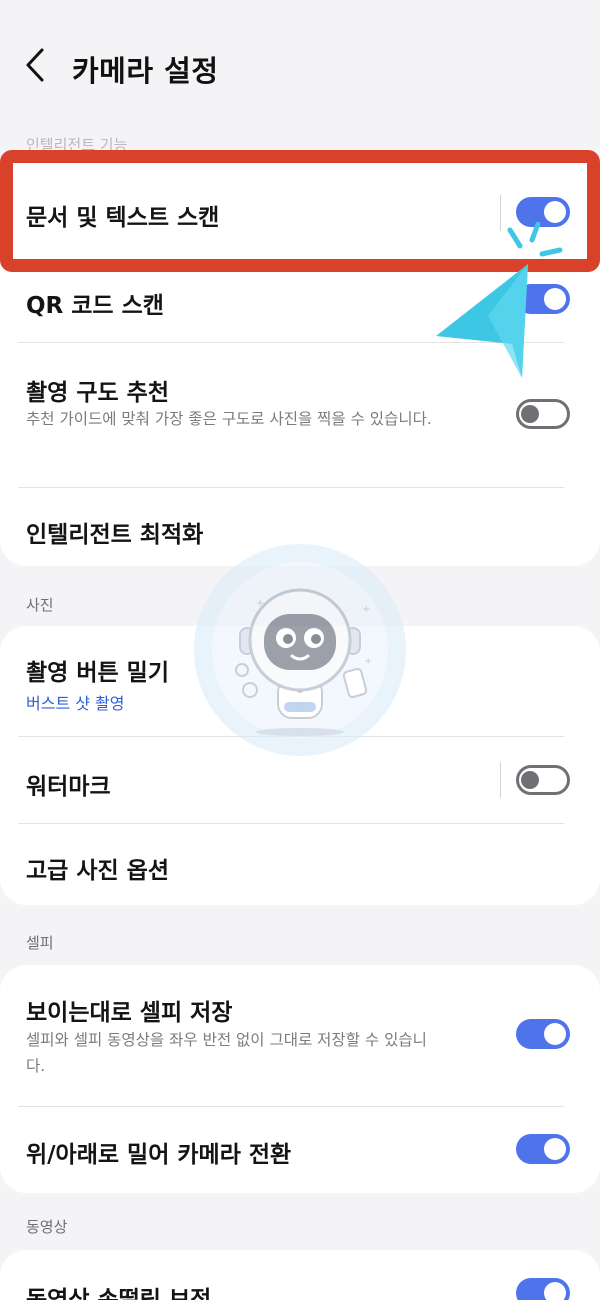 The height and width of the screenshot is (1300, 600). I want to click on setting-row-swipe-switch-camera: 위/아래로 밀어 카메라 전환, so click(300, 1150).